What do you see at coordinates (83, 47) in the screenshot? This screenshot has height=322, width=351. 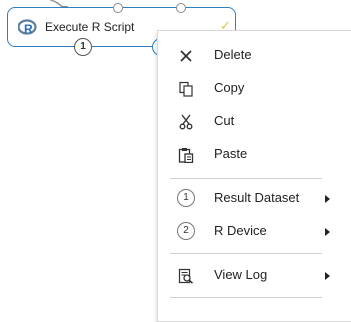 I see `output-port-1: 1` at bounding box center [83, 47].